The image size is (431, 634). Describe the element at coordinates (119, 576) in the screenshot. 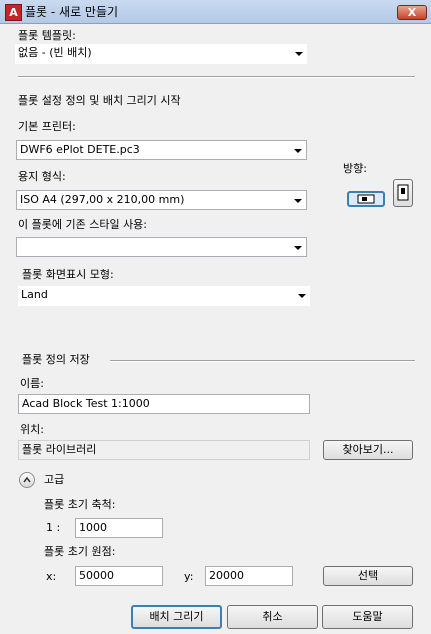

I see `origin-x-input: 50000` at that location.